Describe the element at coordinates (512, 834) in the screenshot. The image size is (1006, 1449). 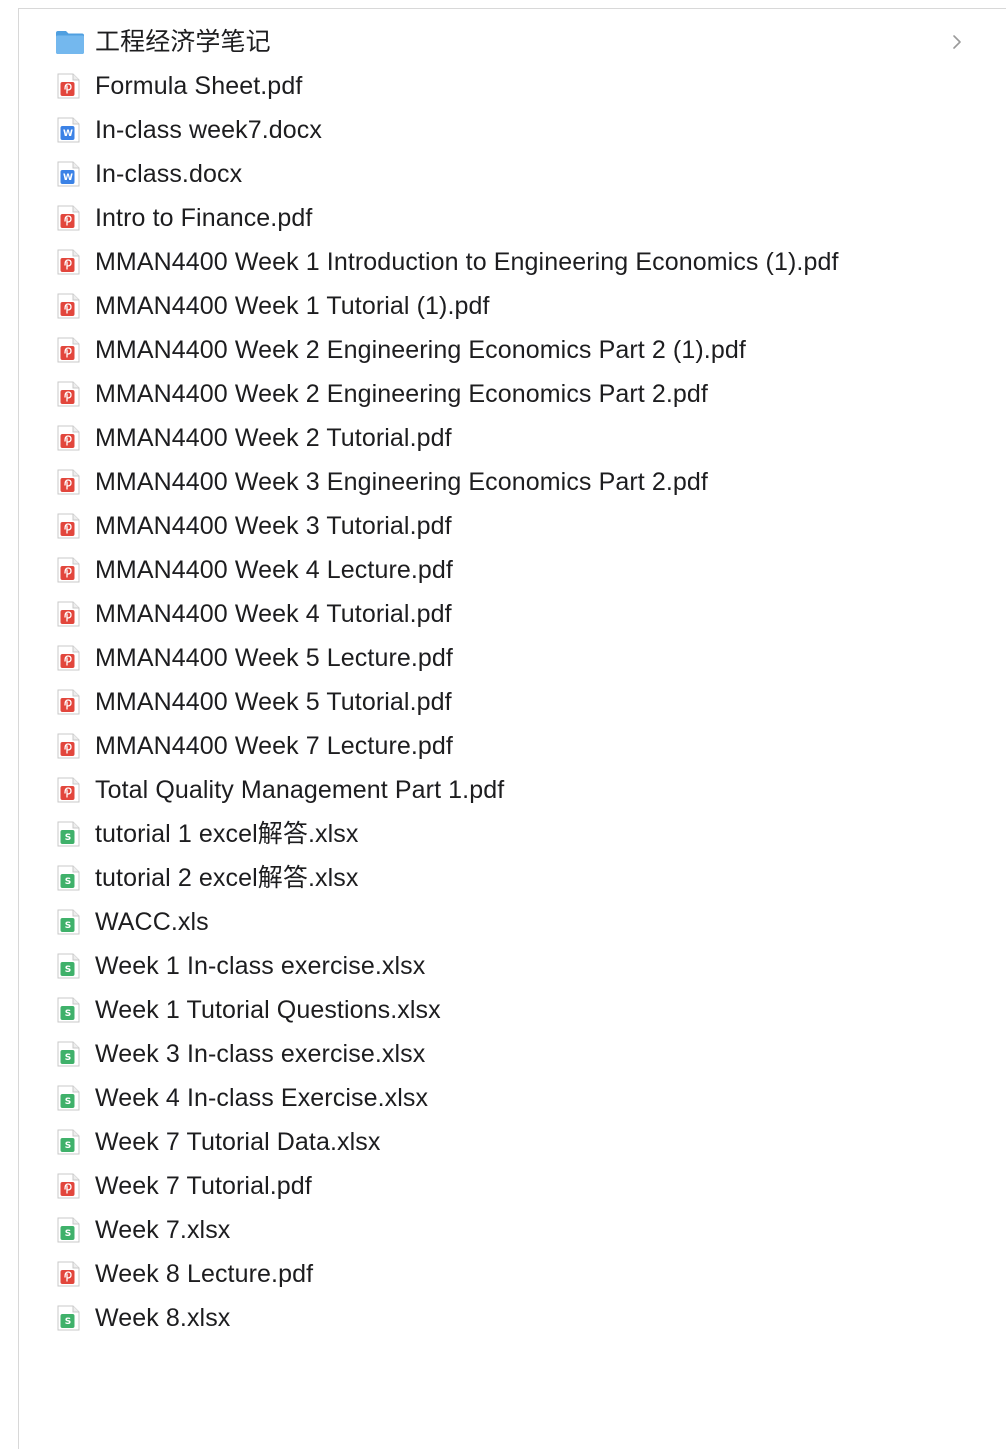
I see `file-row: Stutorial 1 excel解答.xlsx` at that location.